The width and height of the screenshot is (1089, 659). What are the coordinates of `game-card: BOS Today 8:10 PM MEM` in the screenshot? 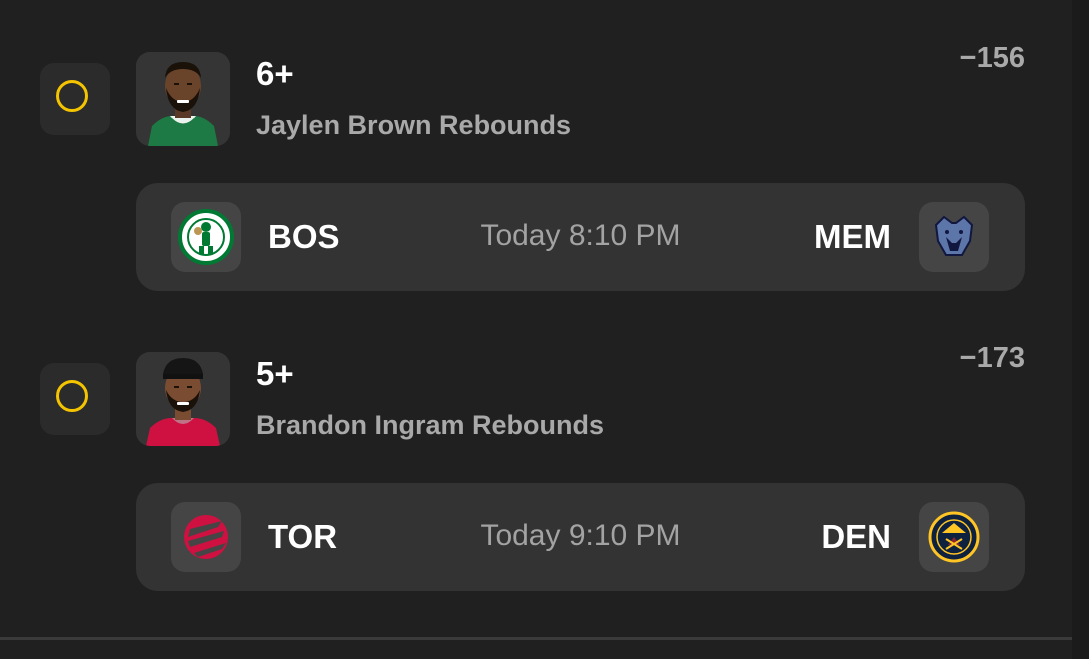 It's located at (580, 237).